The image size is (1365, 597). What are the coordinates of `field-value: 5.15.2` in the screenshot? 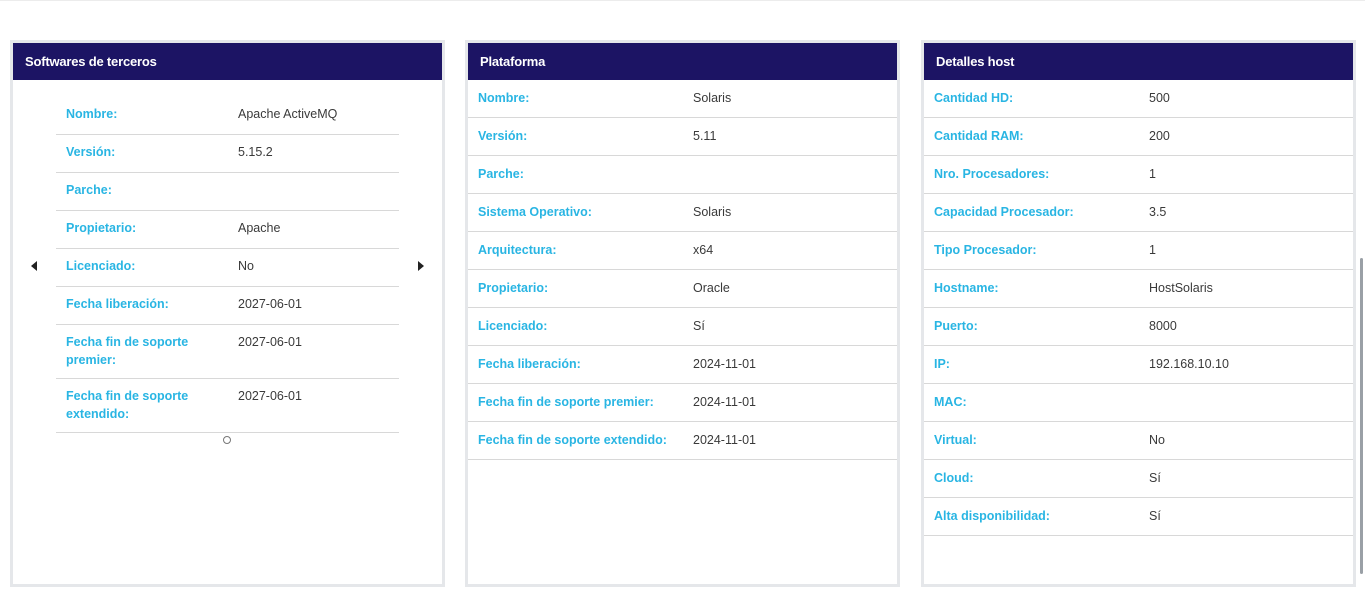 It's located at (255, 152).